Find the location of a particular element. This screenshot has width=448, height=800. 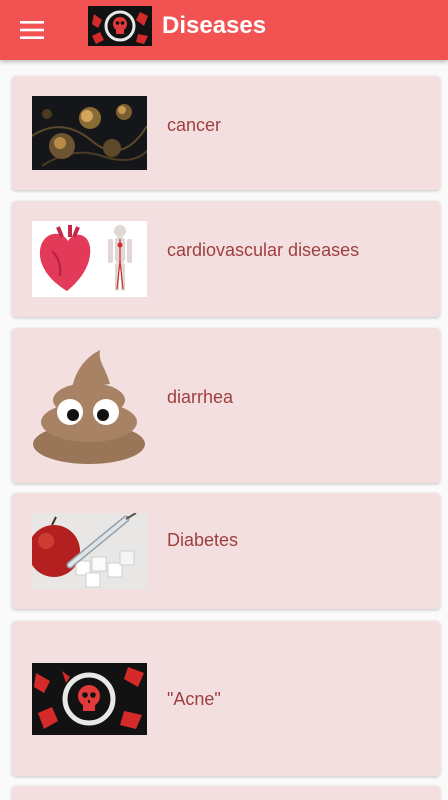

skull-logo-image is located at coordinates (89, 699).